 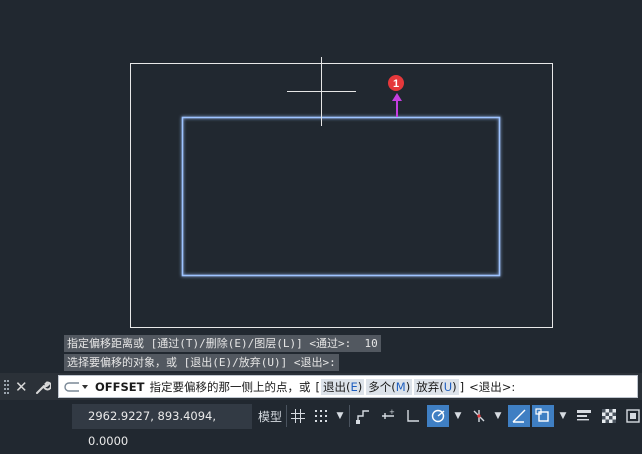 What do you see at coordinates (43, 386) in the screenshot?
I see `wrench-icon` at bounding box center [43, 386].